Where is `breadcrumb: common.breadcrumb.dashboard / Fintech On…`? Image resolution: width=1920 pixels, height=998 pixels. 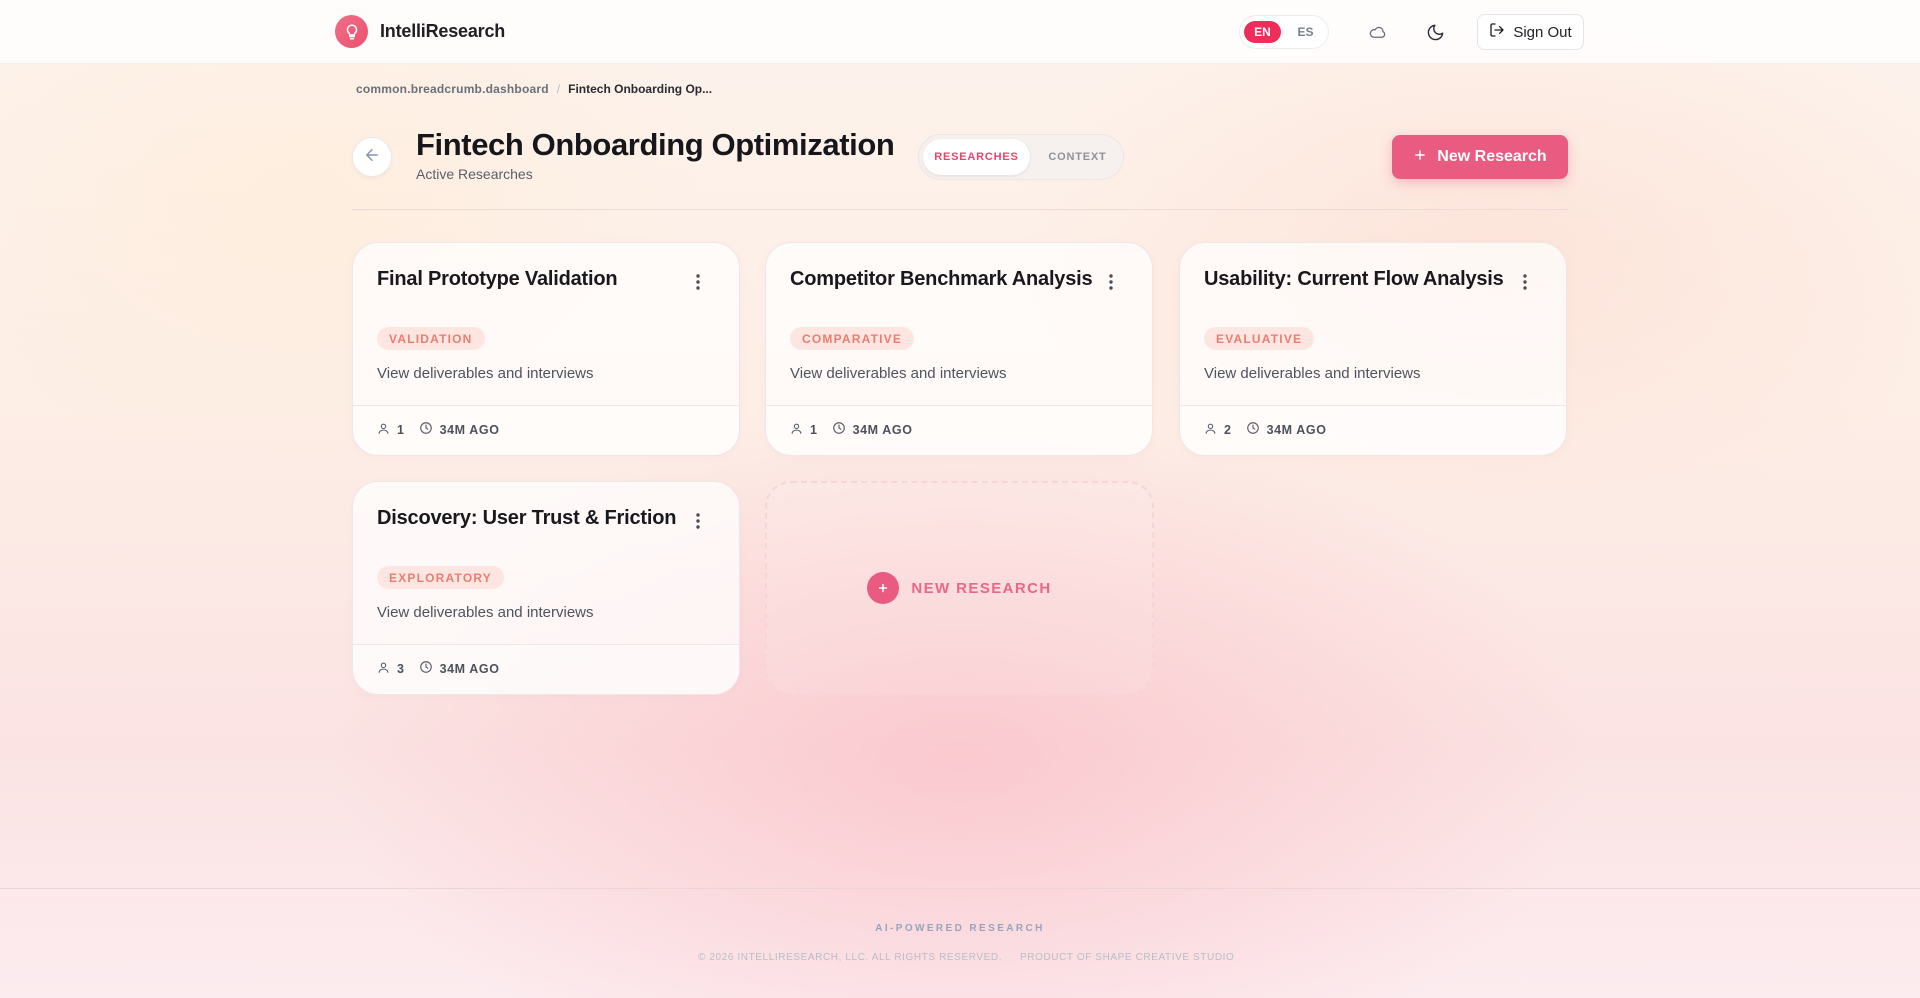 breadcrumb: common.breadcrumb.dashboard / Fintech On… is located at coordinates (534, 89).